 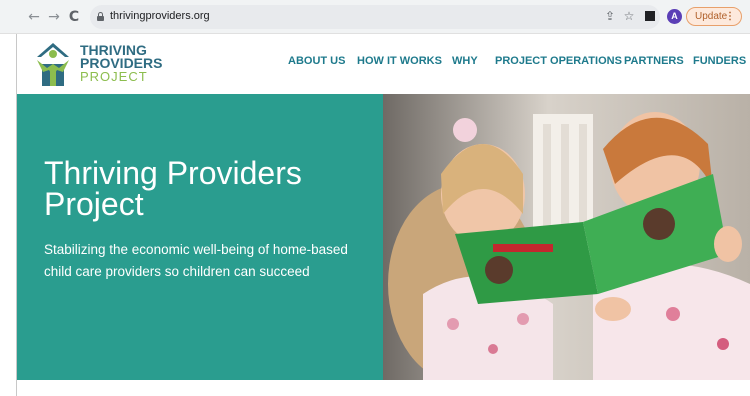 What do you see at coordinates (74, 17) in the screenshot?
I see `reload-icon: C` at bounding box center [74, 17].